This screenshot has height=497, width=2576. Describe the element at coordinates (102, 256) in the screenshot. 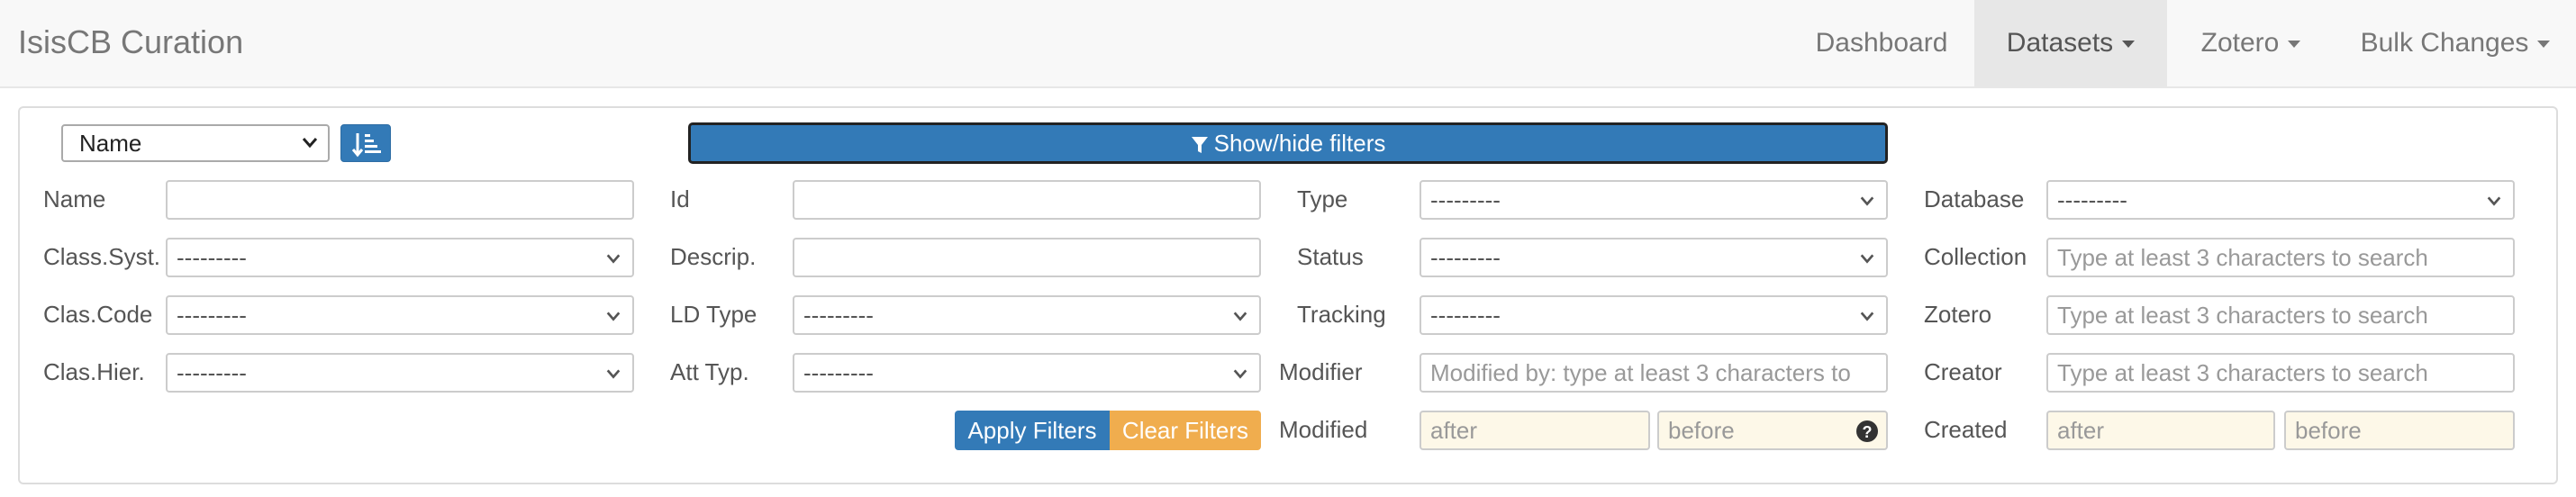

I see `class-syst-label: Class.Syst.` at that location.